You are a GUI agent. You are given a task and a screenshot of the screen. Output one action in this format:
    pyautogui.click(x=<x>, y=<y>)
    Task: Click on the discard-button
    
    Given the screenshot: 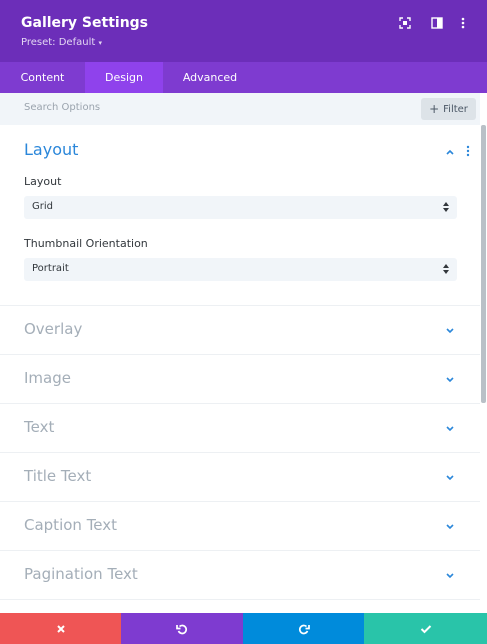 What is the action you would take?
    pyautogui.click(x=60, y=628)
    